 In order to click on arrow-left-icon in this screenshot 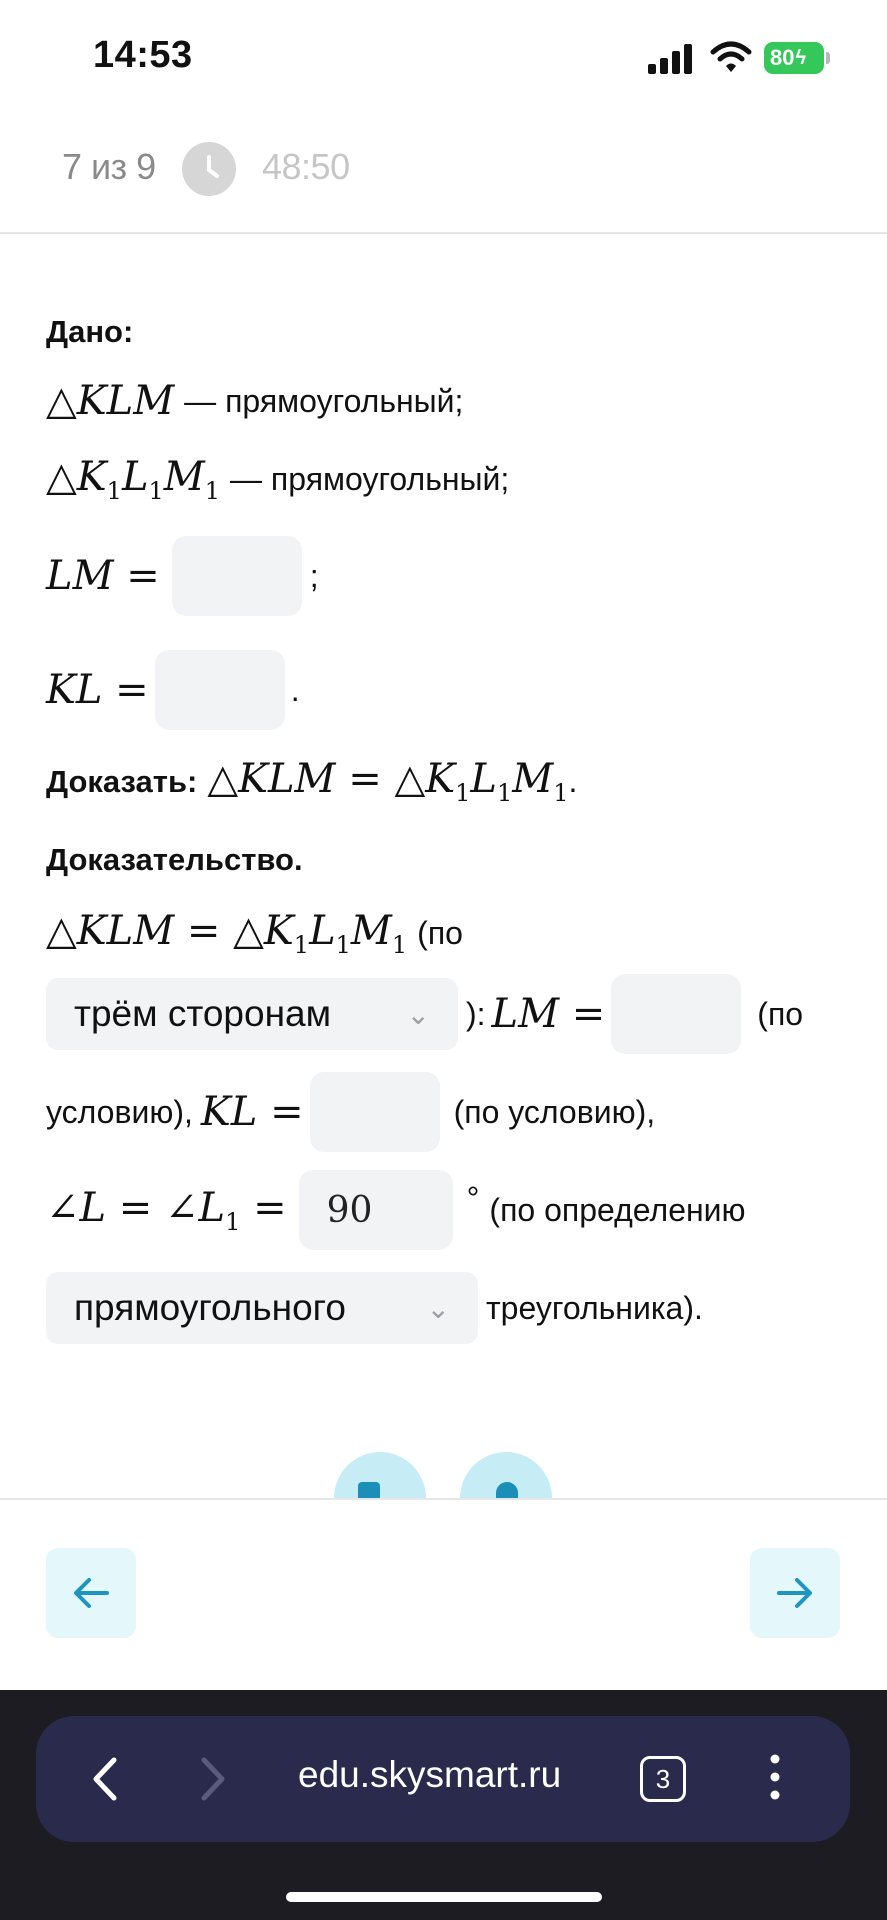, I will do `click(91, 1593)`.